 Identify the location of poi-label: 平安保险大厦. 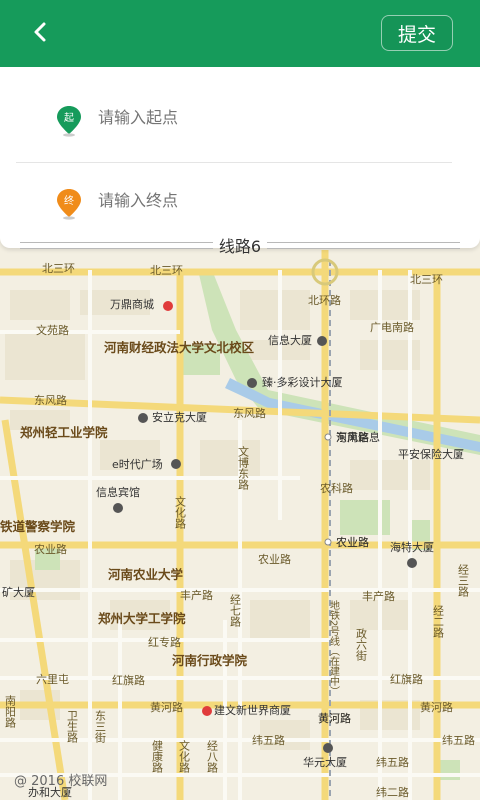
(431, 454).